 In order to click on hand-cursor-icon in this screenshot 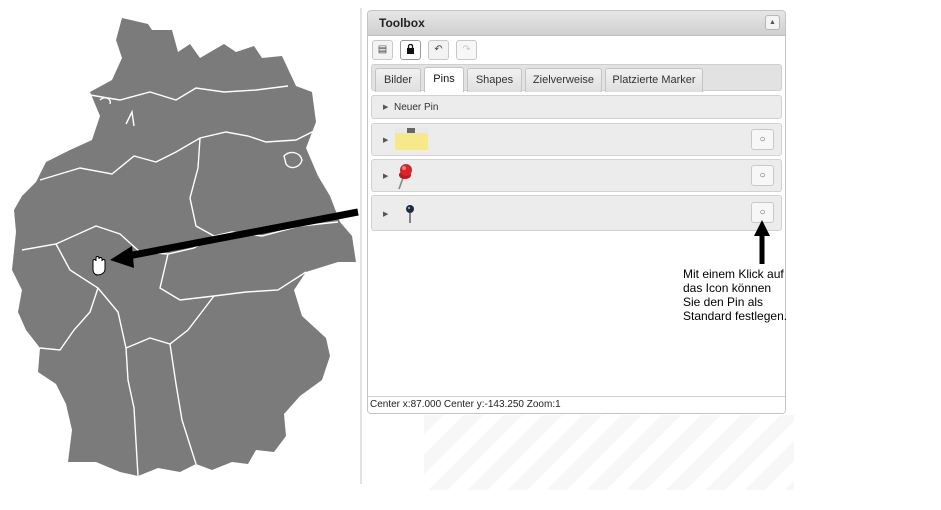, I will do `click(99, 266)`.